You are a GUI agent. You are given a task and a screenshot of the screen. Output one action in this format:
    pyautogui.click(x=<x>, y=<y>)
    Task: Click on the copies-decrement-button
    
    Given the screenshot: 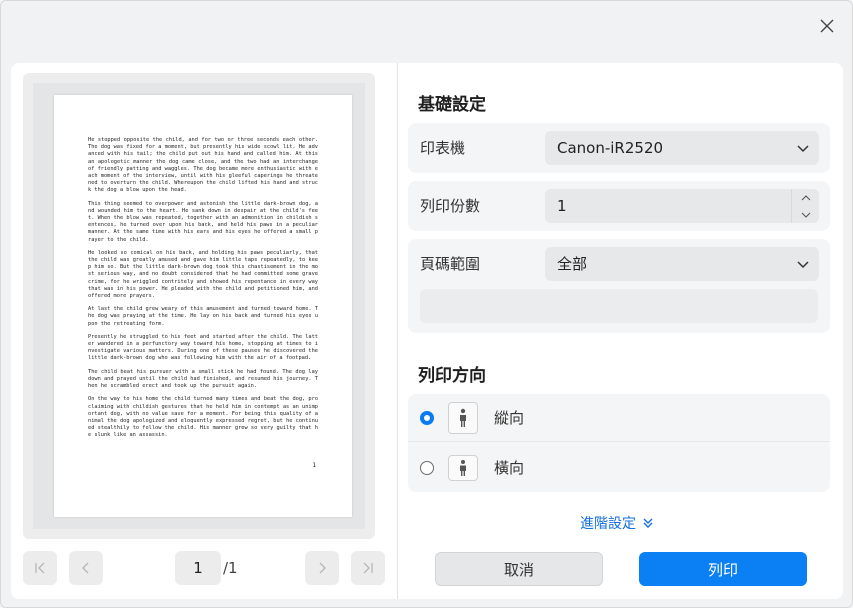 What is the action you would take?
    pyautogui.click(x=806, y=214)
    